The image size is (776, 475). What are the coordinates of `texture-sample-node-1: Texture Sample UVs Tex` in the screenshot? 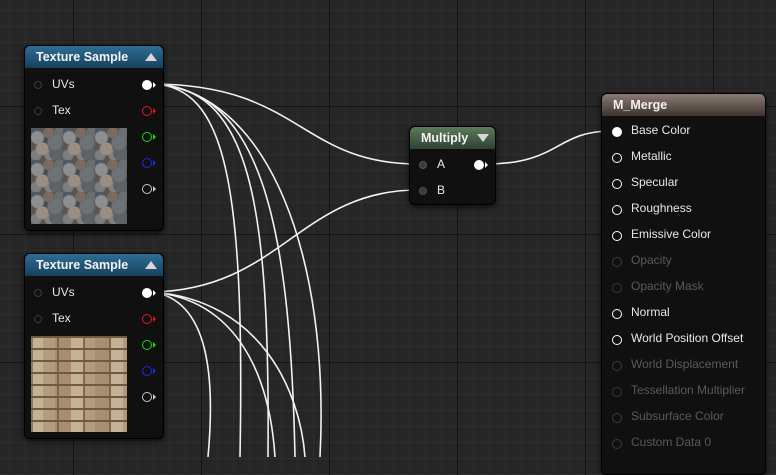 It's located at (94, 138).